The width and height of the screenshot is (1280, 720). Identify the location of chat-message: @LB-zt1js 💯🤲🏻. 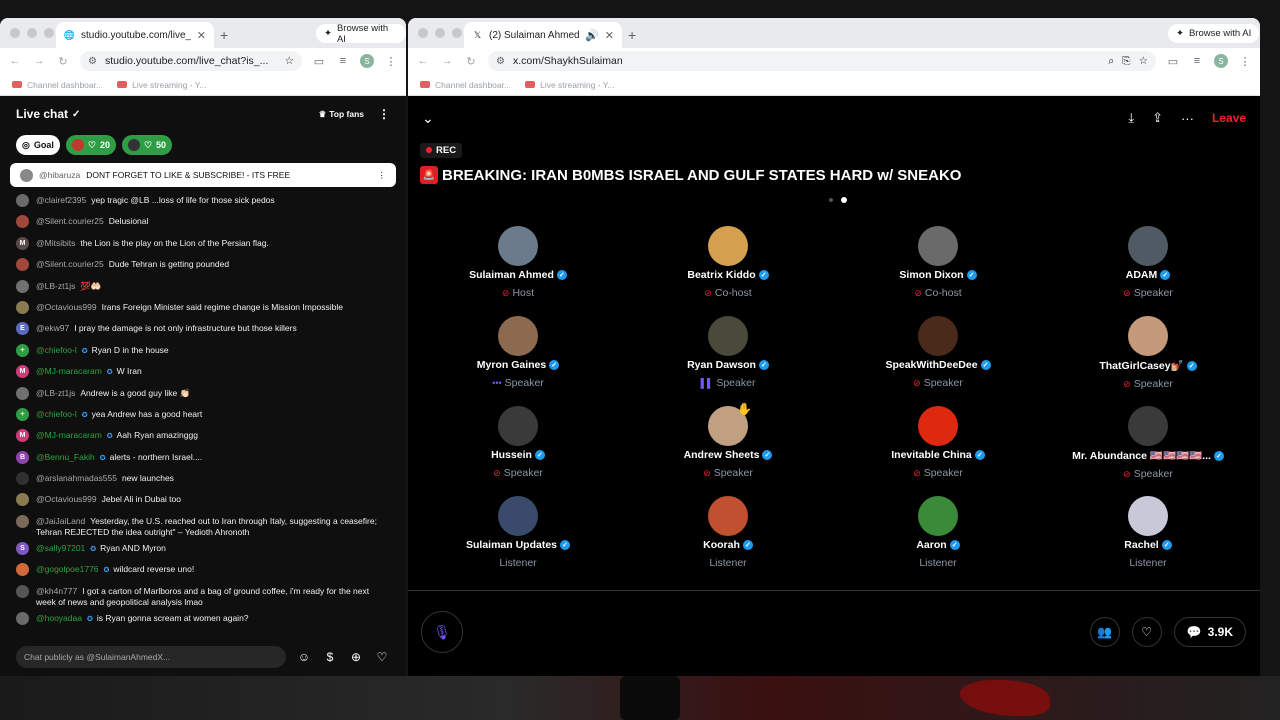
(203, 286).